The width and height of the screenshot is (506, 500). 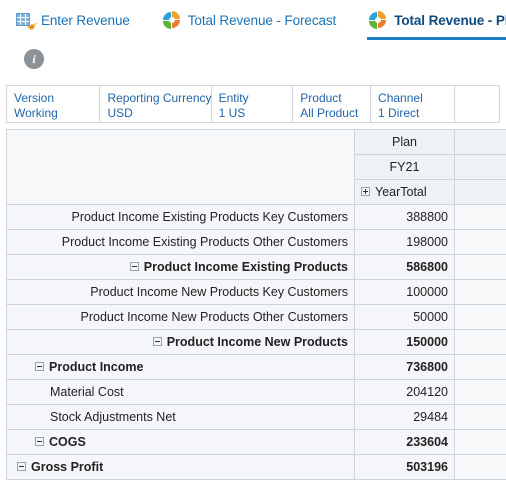 I want to click on info-bar: i, so click(x=253, y=59).